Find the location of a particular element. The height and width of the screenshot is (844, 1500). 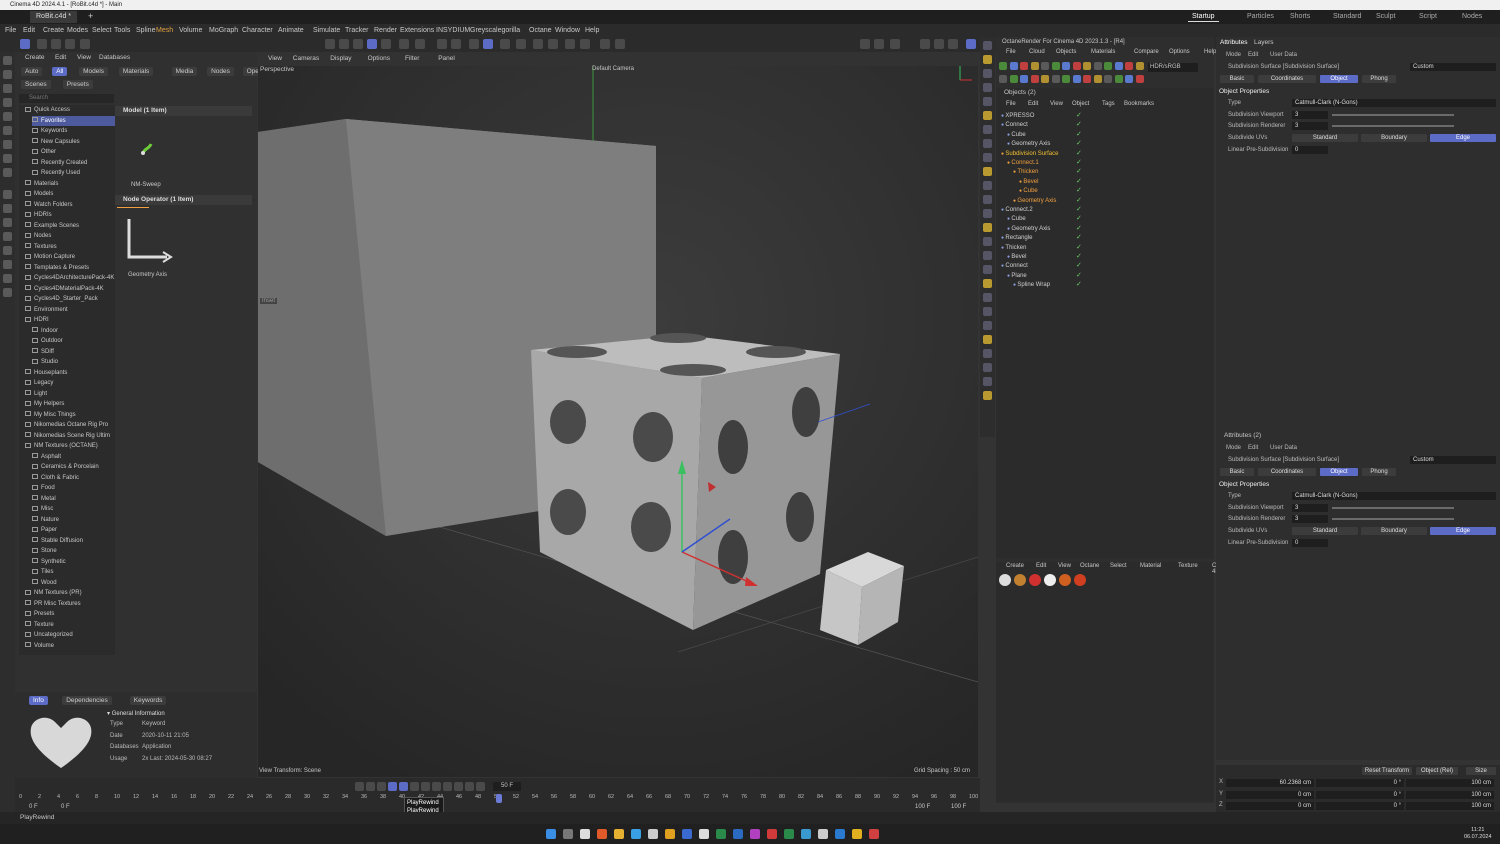

attr-value-field: Catmull-Clark (N-Gons) is located at coordinates (1394, 496).